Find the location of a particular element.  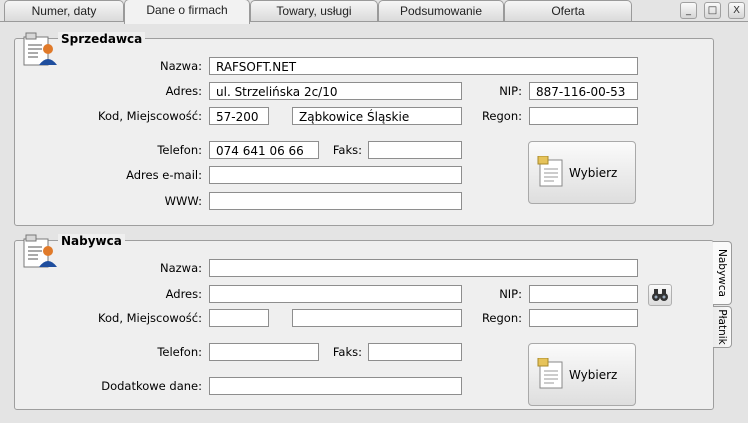

tab-numer-daty: Numer, daty is located at coordinates (64, 11).